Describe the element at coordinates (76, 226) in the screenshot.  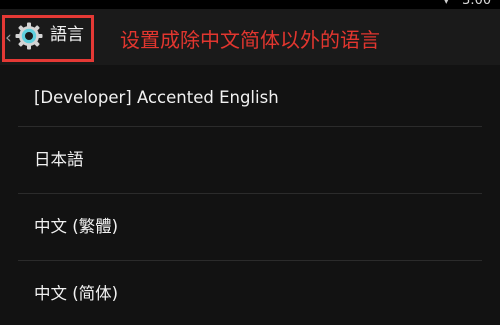
I see `language-item-label: 中文 (繁體)` at that location.